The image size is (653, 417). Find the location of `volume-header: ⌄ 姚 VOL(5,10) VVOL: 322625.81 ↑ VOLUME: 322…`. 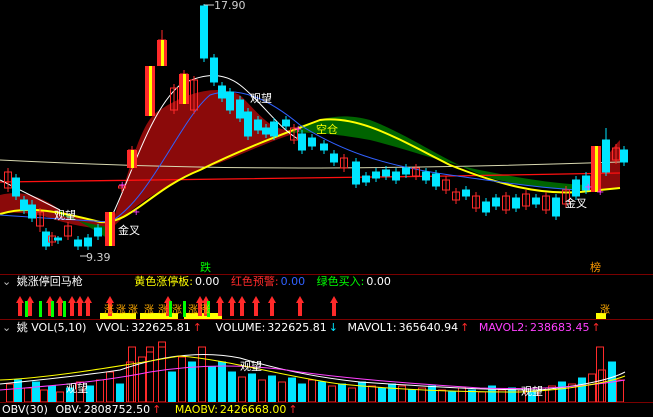

volume-header: ⌄ 姚 VOL(5,10) VVOL: 322625.81 ↑ VOLUME: 322… is located at coordinates (301, 328).